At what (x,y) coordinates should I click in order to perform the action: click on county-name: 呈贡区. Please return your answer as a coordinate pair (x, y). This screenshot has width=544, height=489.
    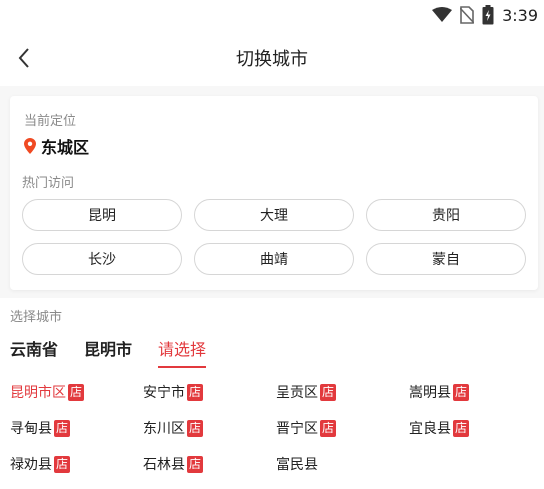
    Looking at the image, I should click on (297, 393).